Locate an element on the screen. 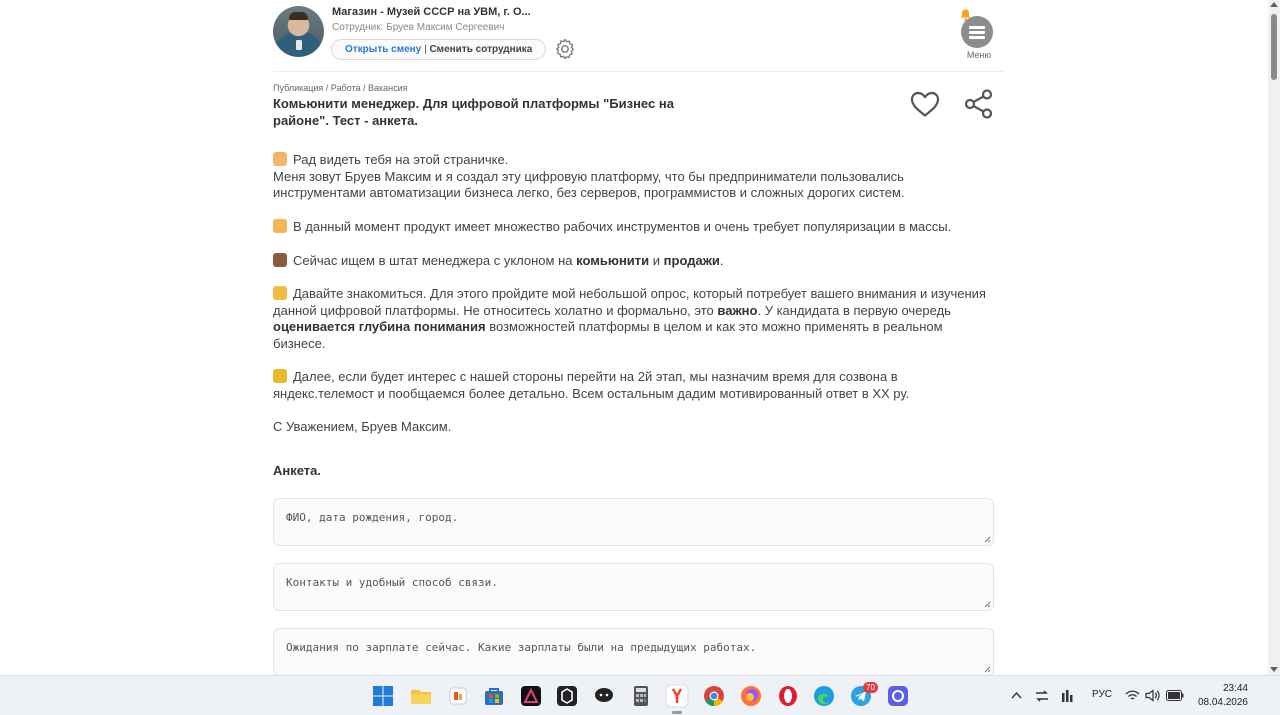  name-dob-city-field is located at coordinates (633, 522).